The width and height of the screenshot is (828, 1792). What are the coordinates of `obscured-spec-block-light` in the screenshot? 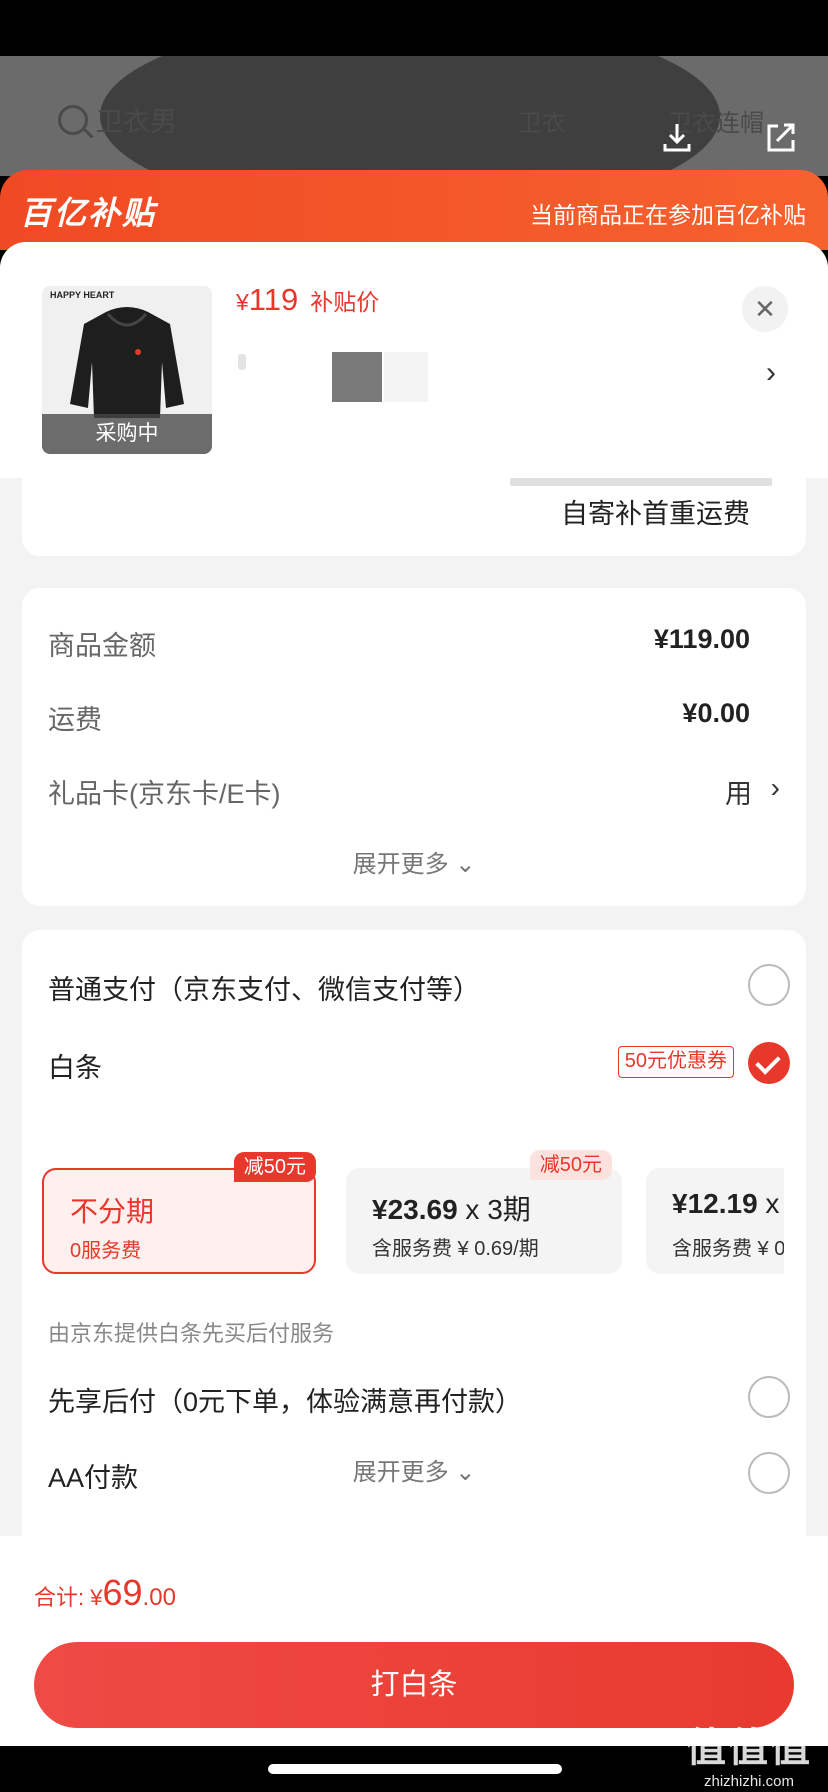 It's located at (406, 377).